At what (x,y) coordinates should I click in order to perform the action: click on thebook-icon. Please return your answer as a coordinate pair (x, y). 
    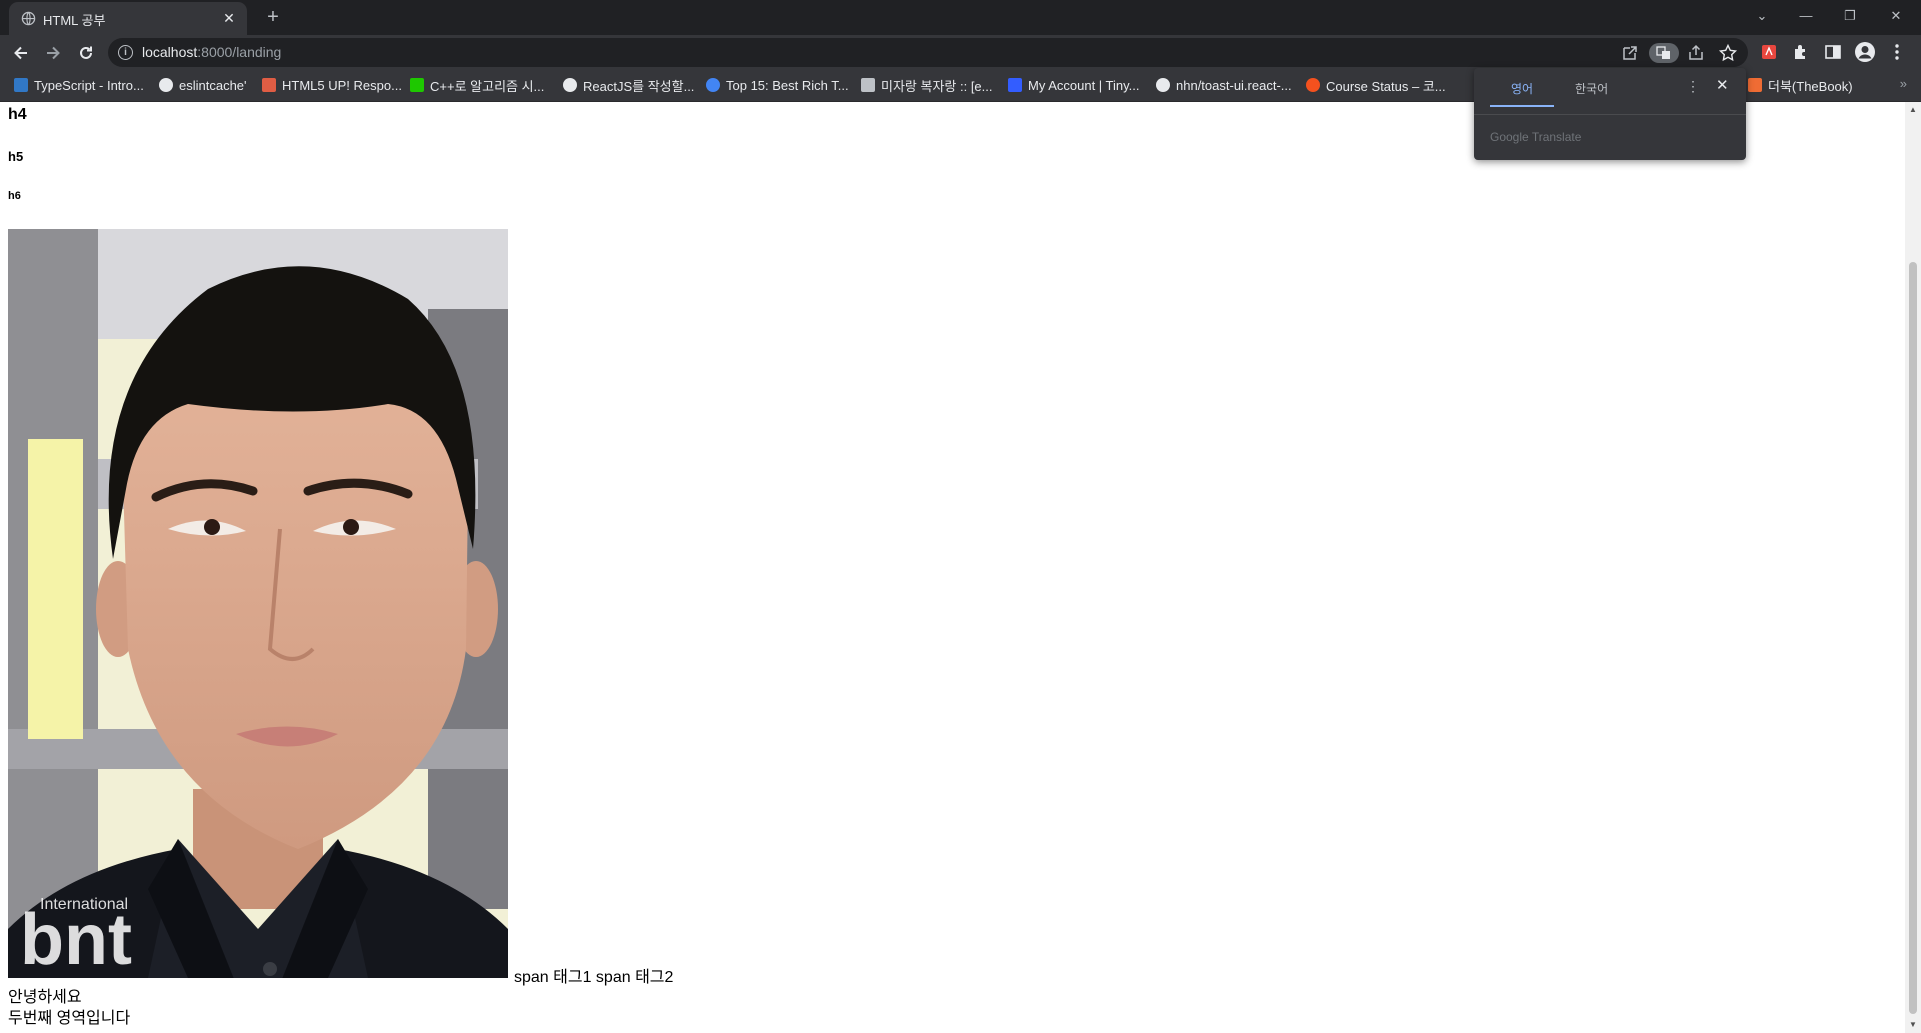
    Looking at the image, I should click on (1755, 85).